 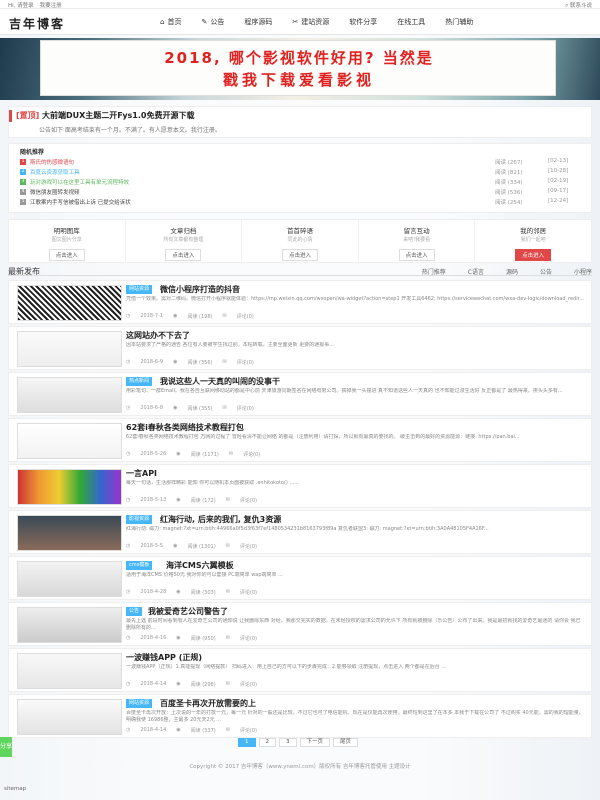 What do you see at coordinates (191, 592) in the screenshot?
I see `post-meta: ◷ 2018-4-28 ◉ 阅读 (303) ✉ 评论(0)` at bounding box center [191, 592].